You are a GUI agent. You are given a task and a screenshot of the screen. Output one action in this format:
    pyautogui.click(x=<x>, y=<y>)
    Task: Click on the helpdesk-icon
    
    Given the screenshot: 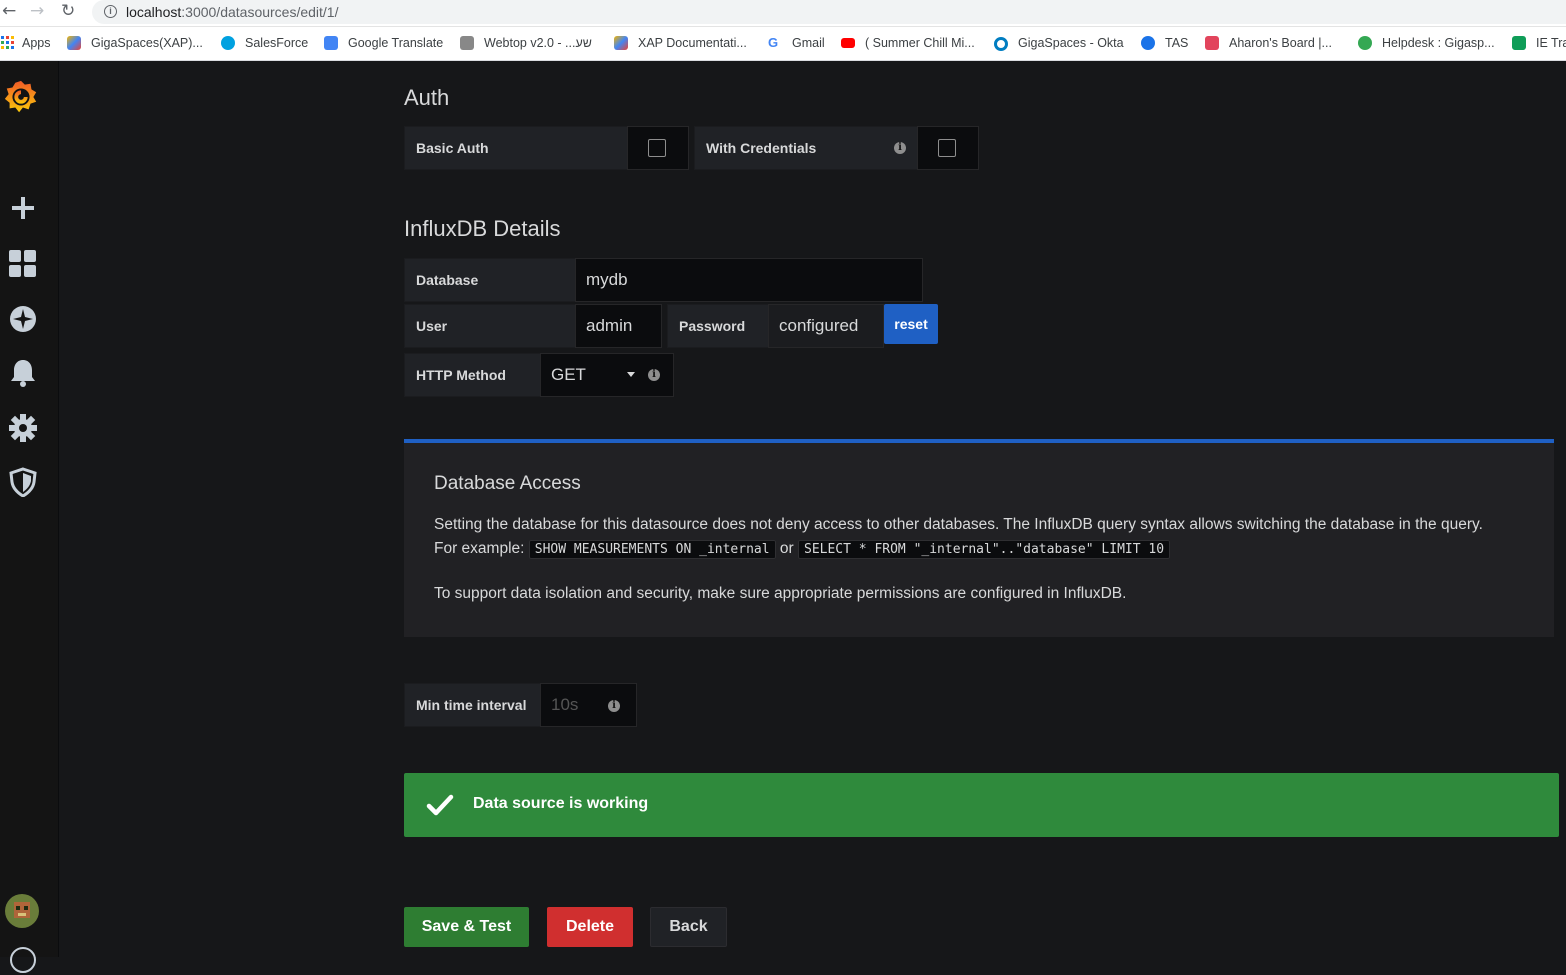 What is the action you would take?
    pyautogui.click(x=1365, y=43)
    